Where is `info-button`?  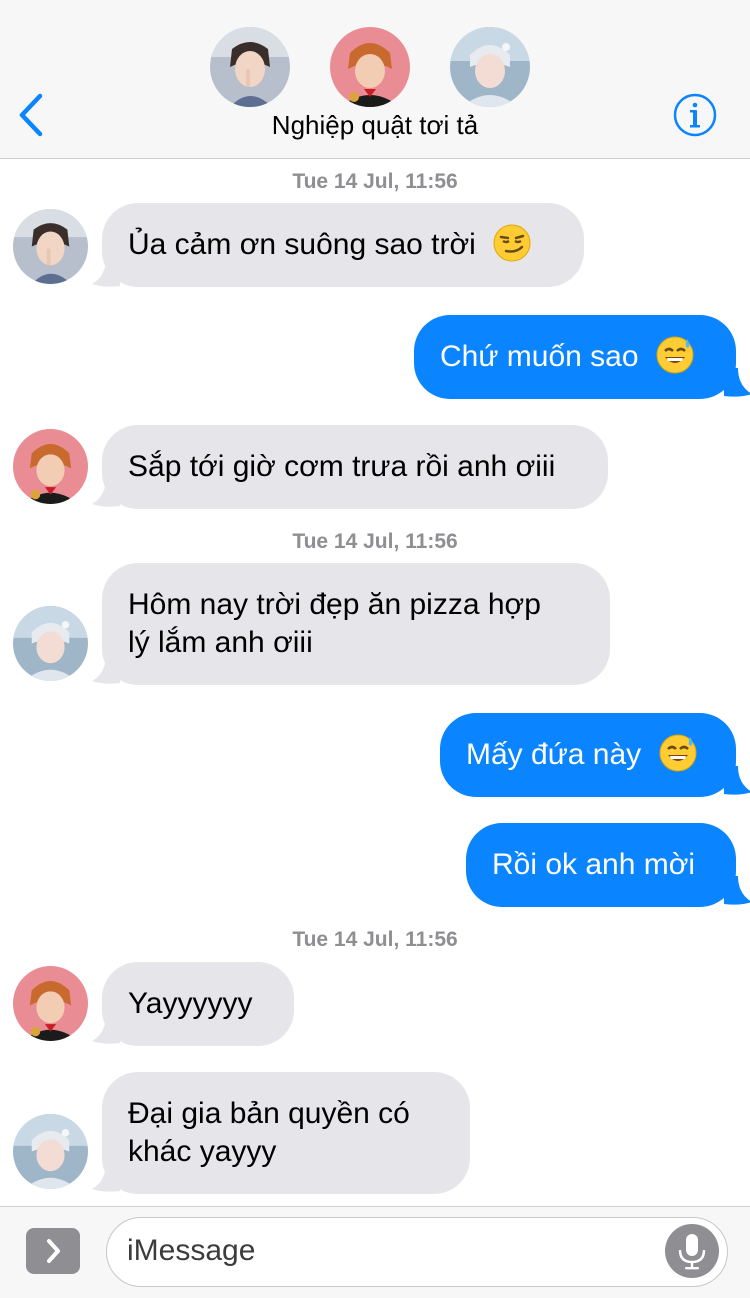 info-button is located at coordinates (695, 115).